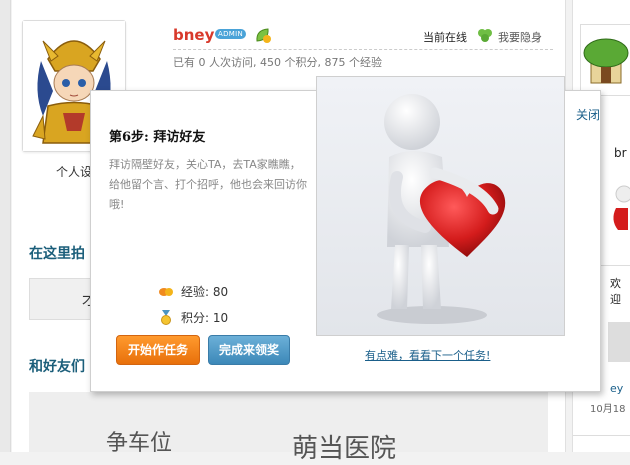 The height and width of the screenshot is (465, 630). Describe the element at coordinates (620, 153) in the screenshot. I see `friend-name: br` at that location.